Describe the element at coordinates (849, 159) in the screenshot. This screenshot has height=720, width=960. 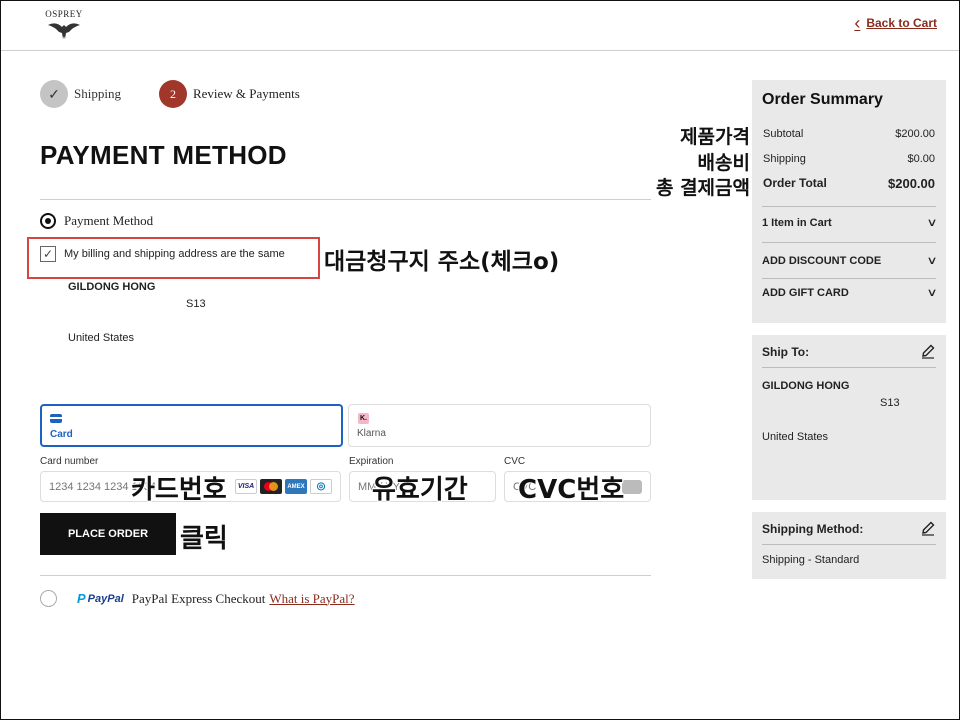
I see `shipping-row: Shipping $0.00` at that location.